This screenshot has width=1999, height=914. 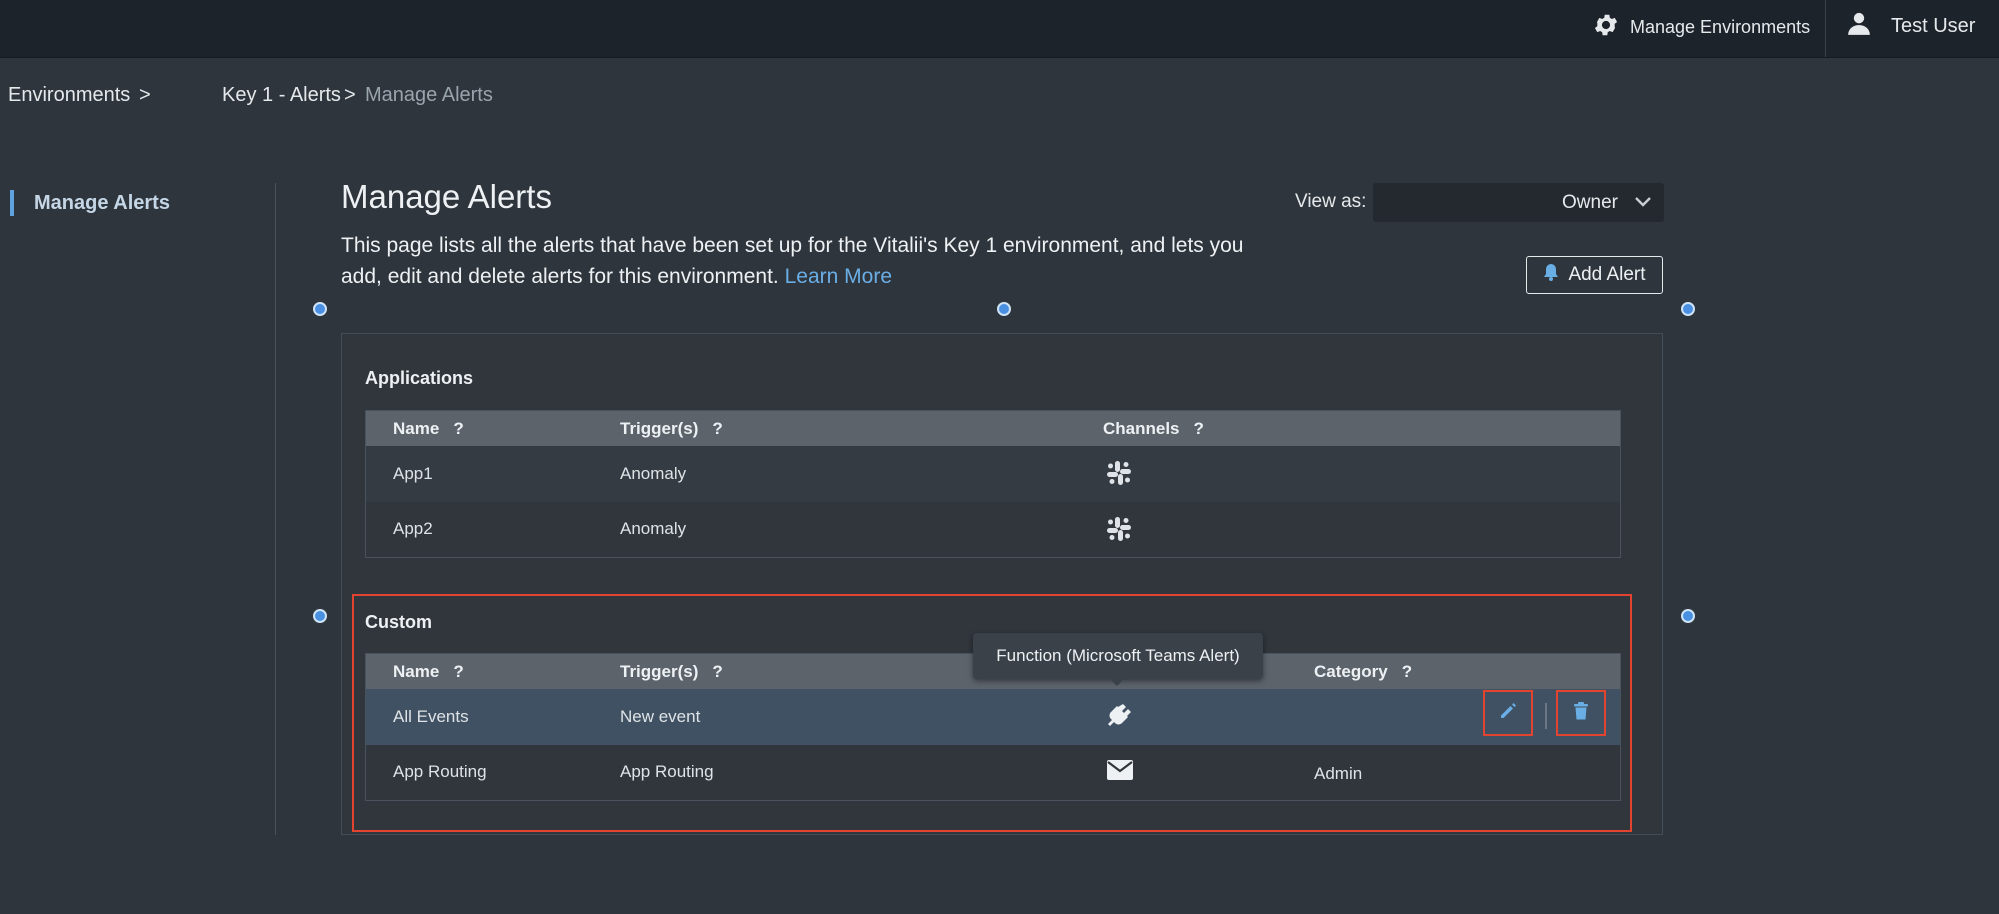 What do you see at coordinates (1720, 26) in the screenshot?
I see `manage-environments-label: Manage Environments` at bounding box center [1720, 26].